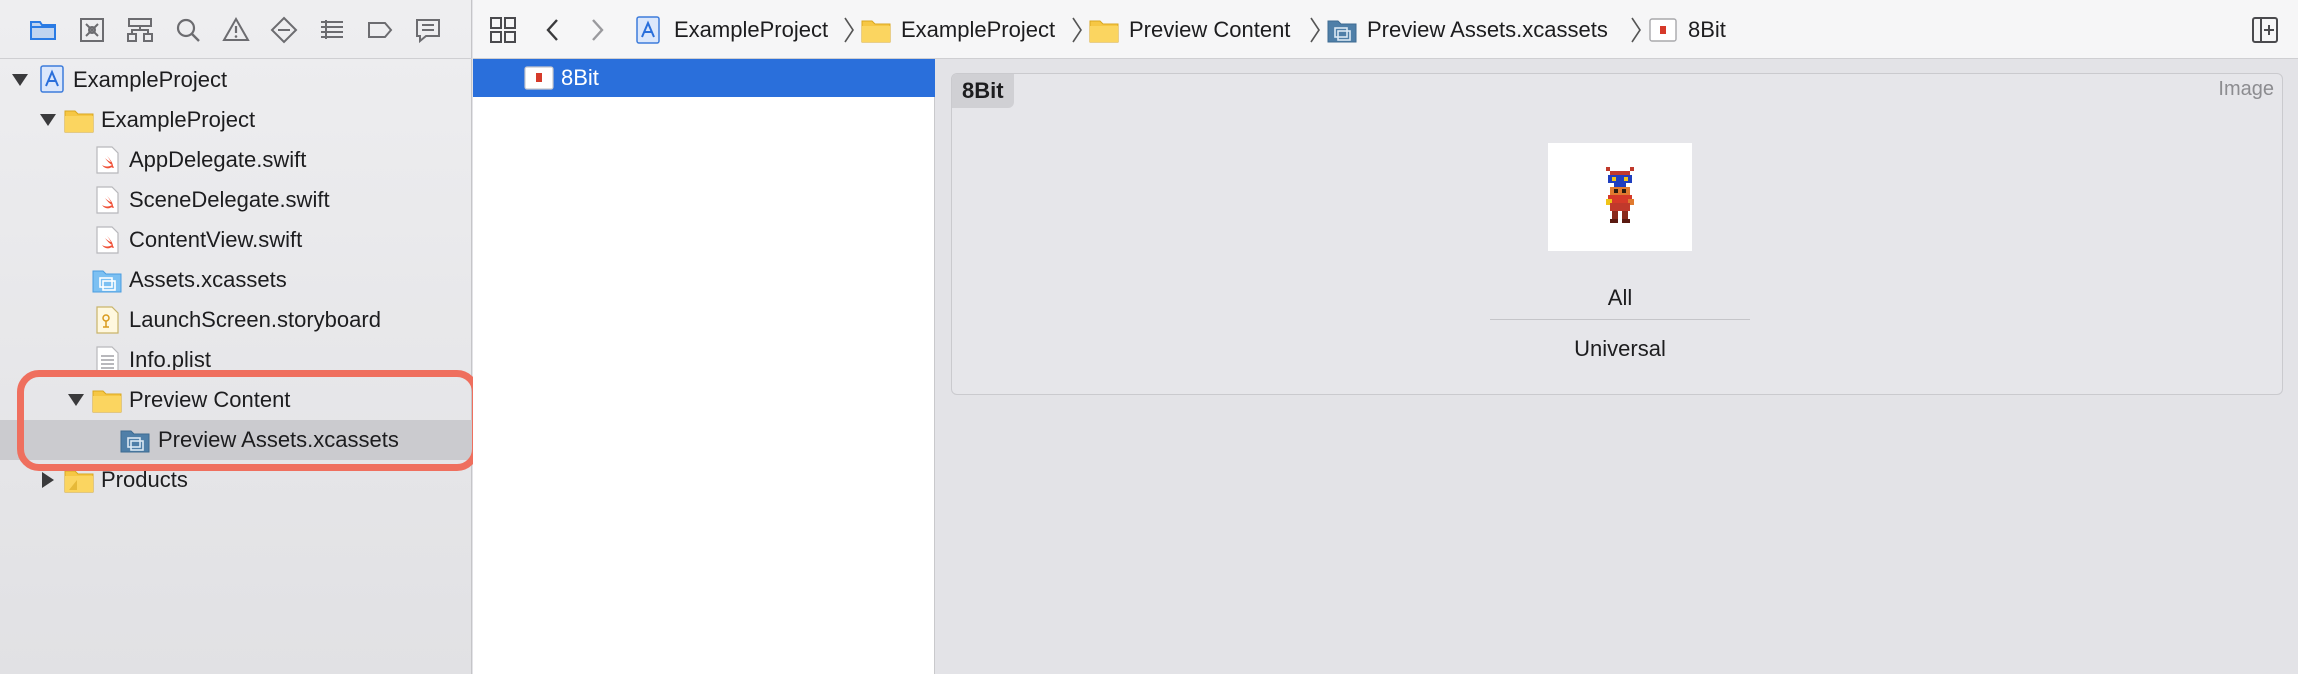 This screenshot has width=2298, height=674. I want to click on image-set-name: 8Bit, so click(983, 91).